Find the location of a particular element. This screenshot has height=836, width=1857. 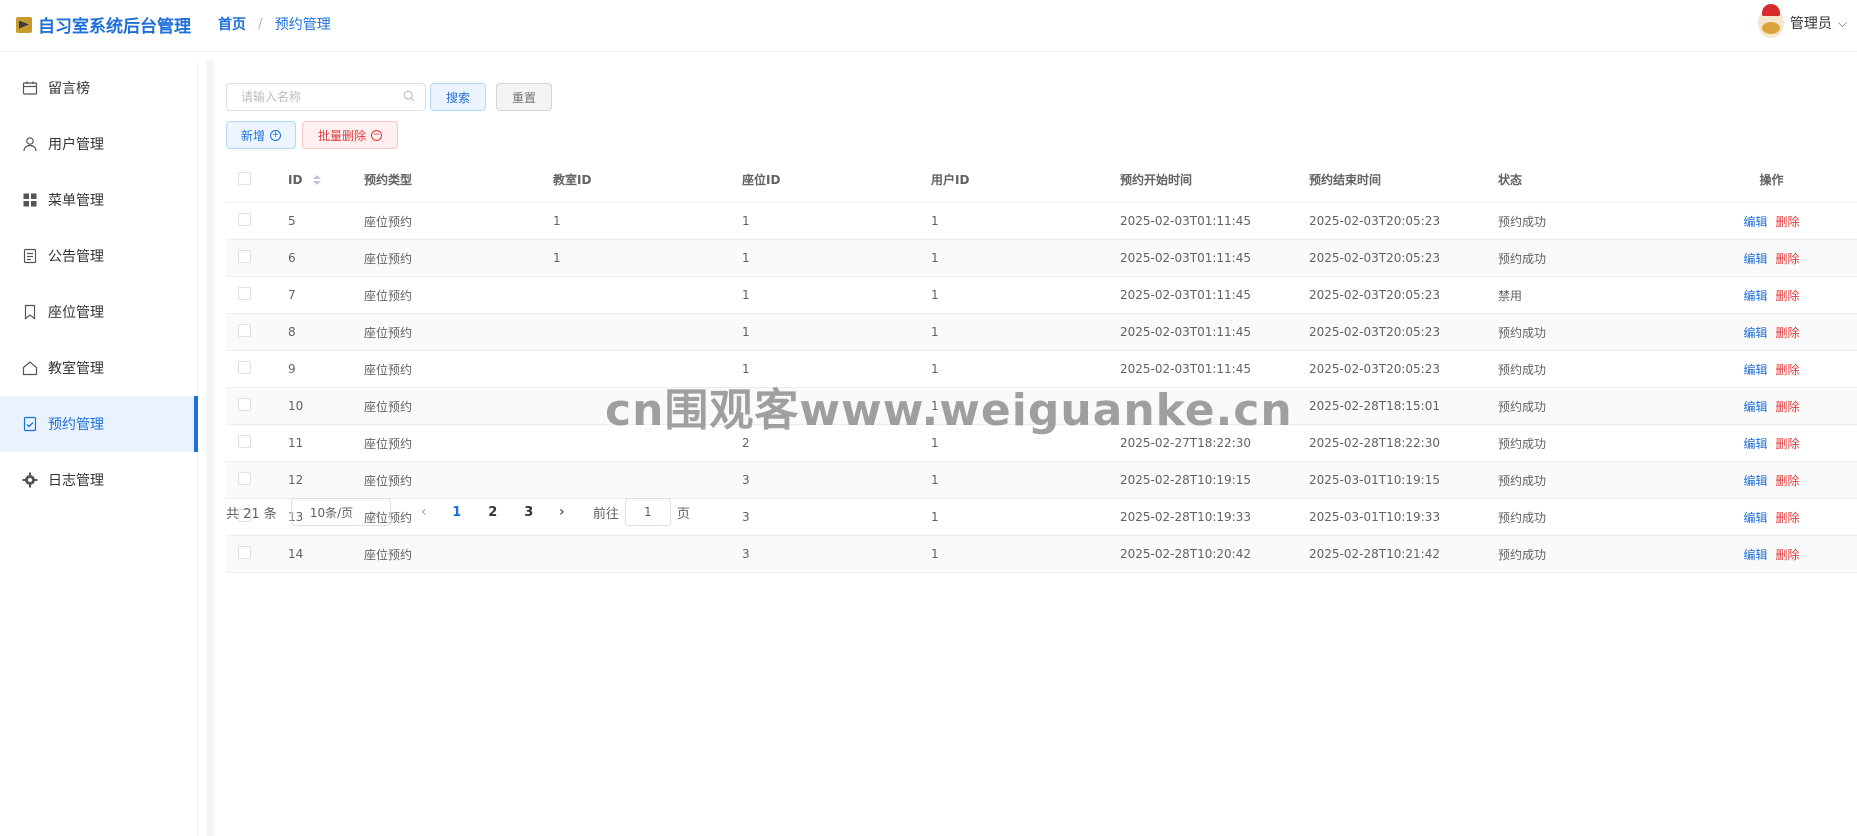

cell-id: 6 is located at coordinates (292, 258).